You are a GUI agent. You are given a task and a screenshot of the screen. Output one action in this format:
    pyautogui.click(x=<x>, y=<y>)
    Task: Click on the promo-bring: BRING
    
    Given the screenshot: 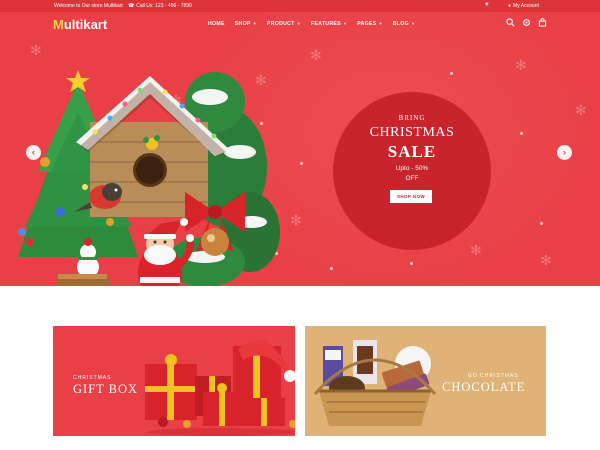 What is the action you would take?
    pyautogui.click(x=412, y=118)
    